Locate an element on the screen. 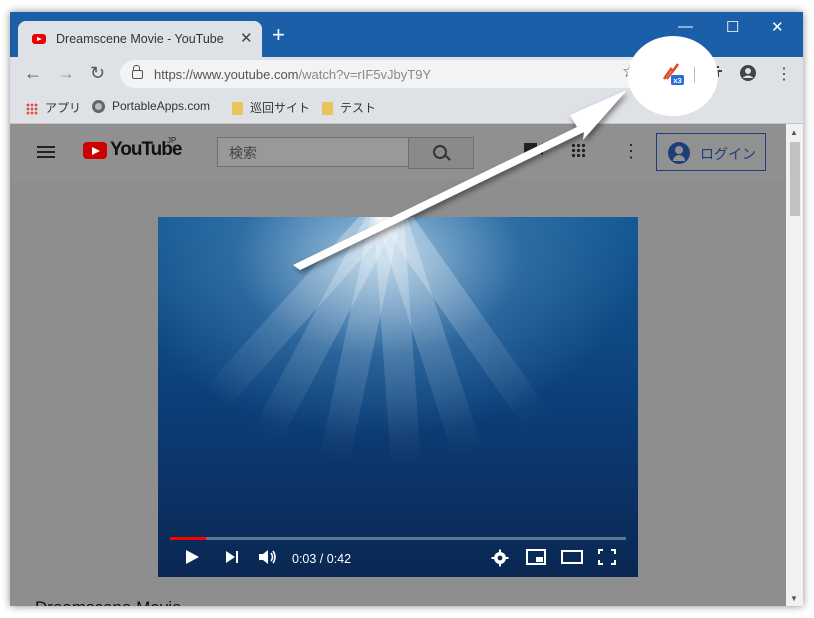 The image size is (814, 618). callout-arrow is located at coordinates (460, 180).